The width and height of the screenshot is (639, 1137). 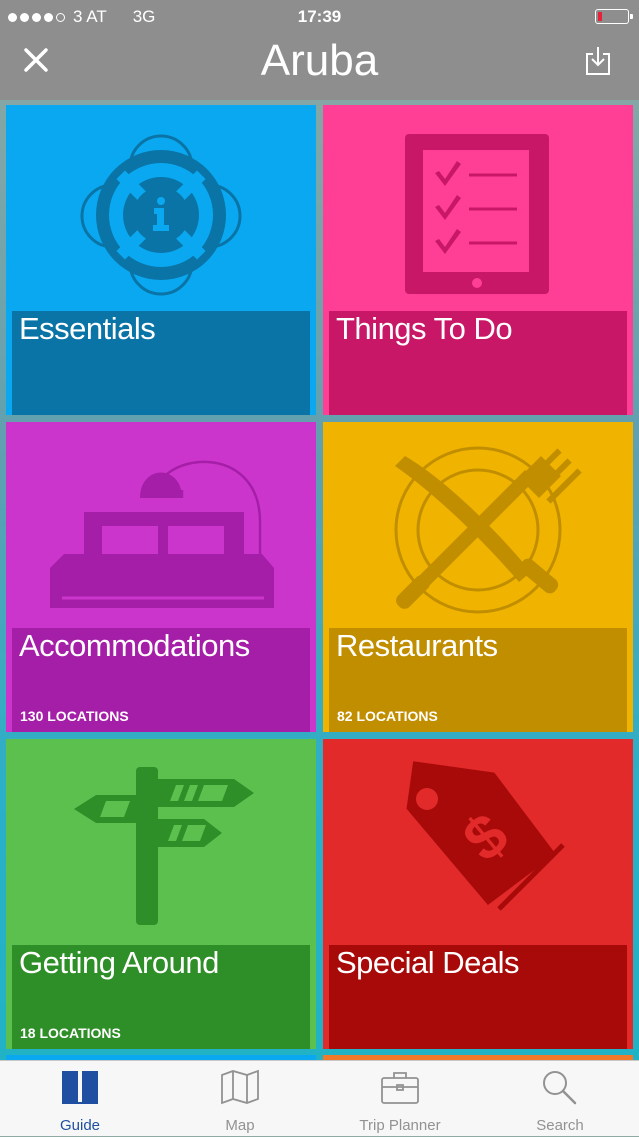 I want to click on tile-accommodations: Accommodations 130 LOCATIONS, so click(x=161, y=577).